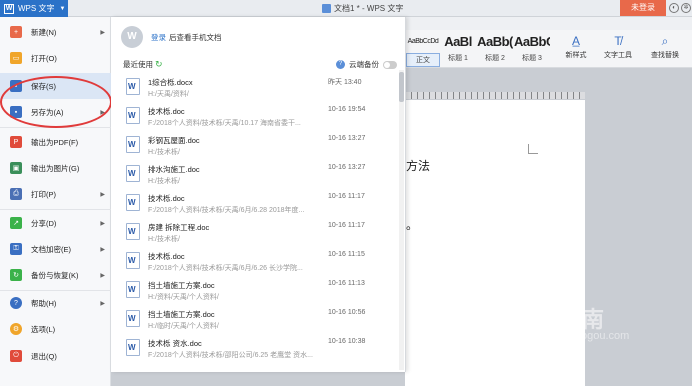 Image resolution: width=692 pixels, height=386 pixels. What do you see at coordinates (362, 8) in the screenshot?
I see `document-title: 文档1 * - WPS 文字` at bounding box center [362, 8].